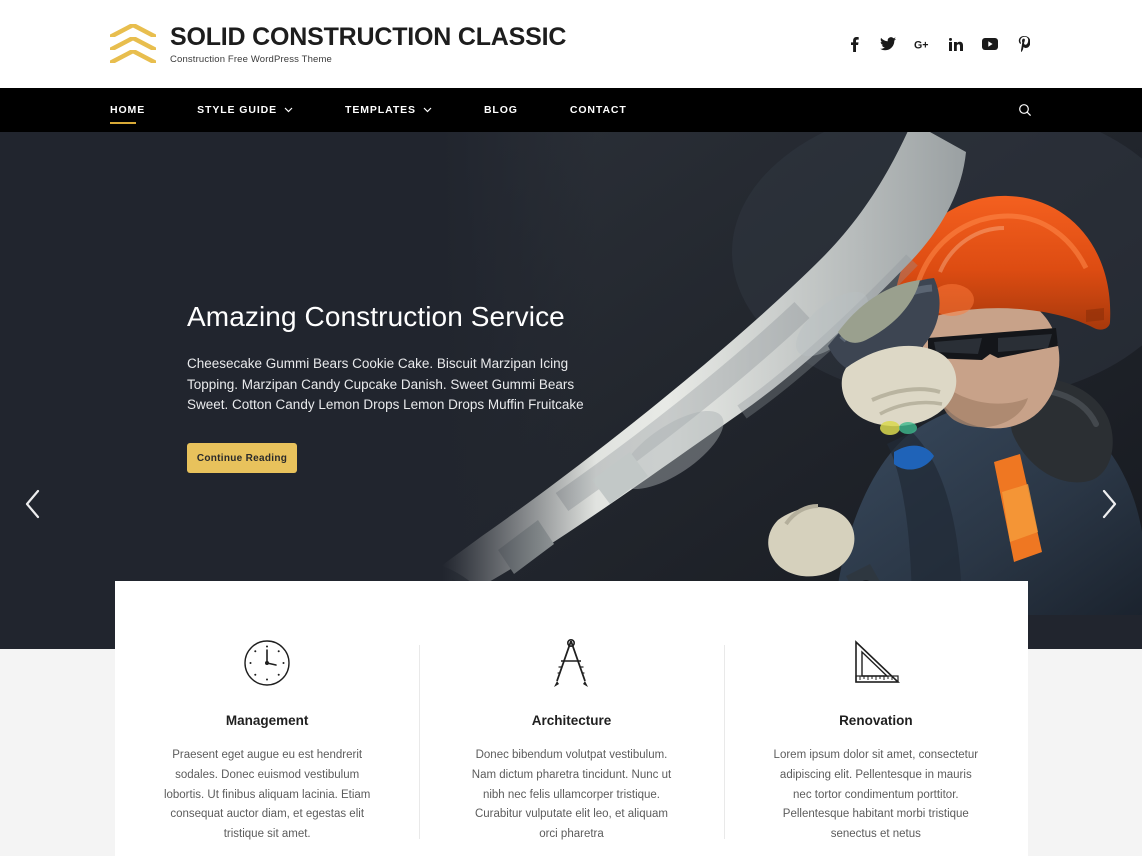 The height and width of the screenshot is (856, 1142). I want to click on drafting-compass-icon, so click(571, 663).